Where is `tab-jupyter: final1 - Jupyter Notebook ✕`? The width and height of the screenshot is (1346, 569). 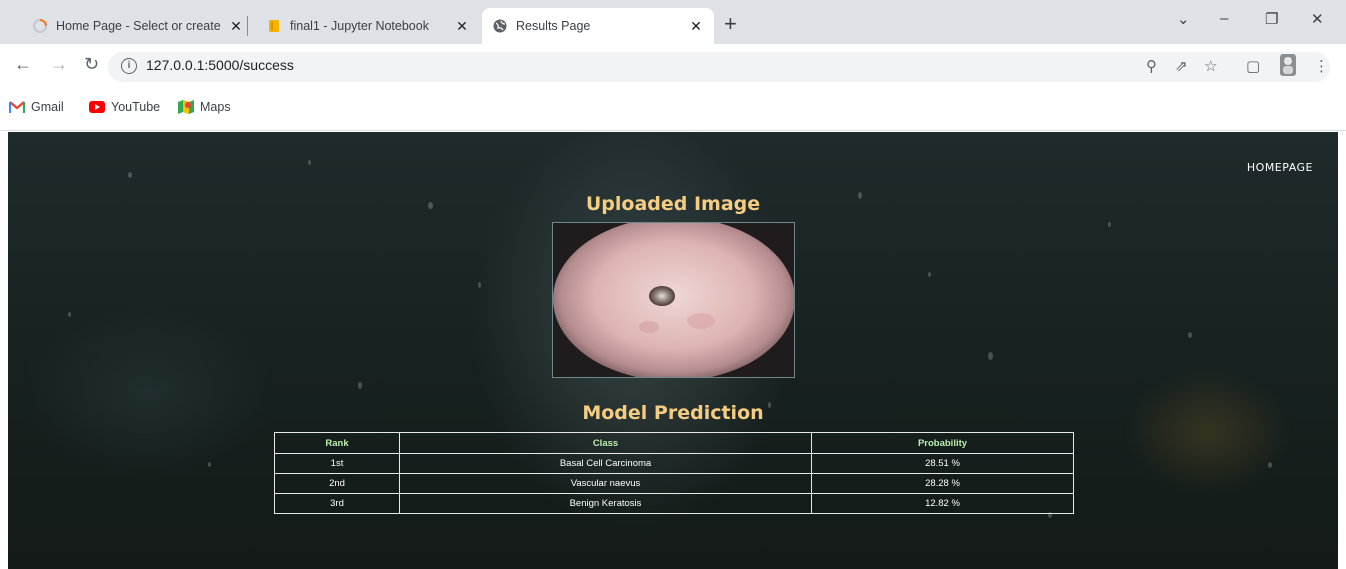 tab-jupyter: final1 - Jupyter Notebook ✕ is located at coordinates (368, 26).